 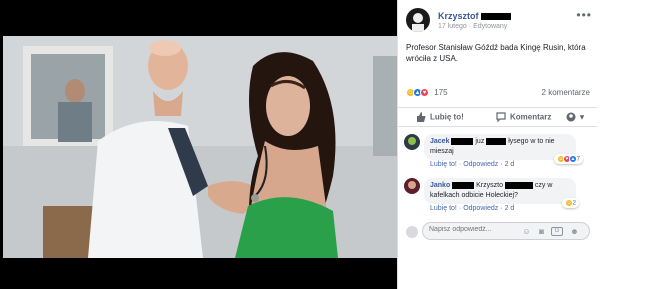 I want to click on author-avatar, so click(x=418, y=20).